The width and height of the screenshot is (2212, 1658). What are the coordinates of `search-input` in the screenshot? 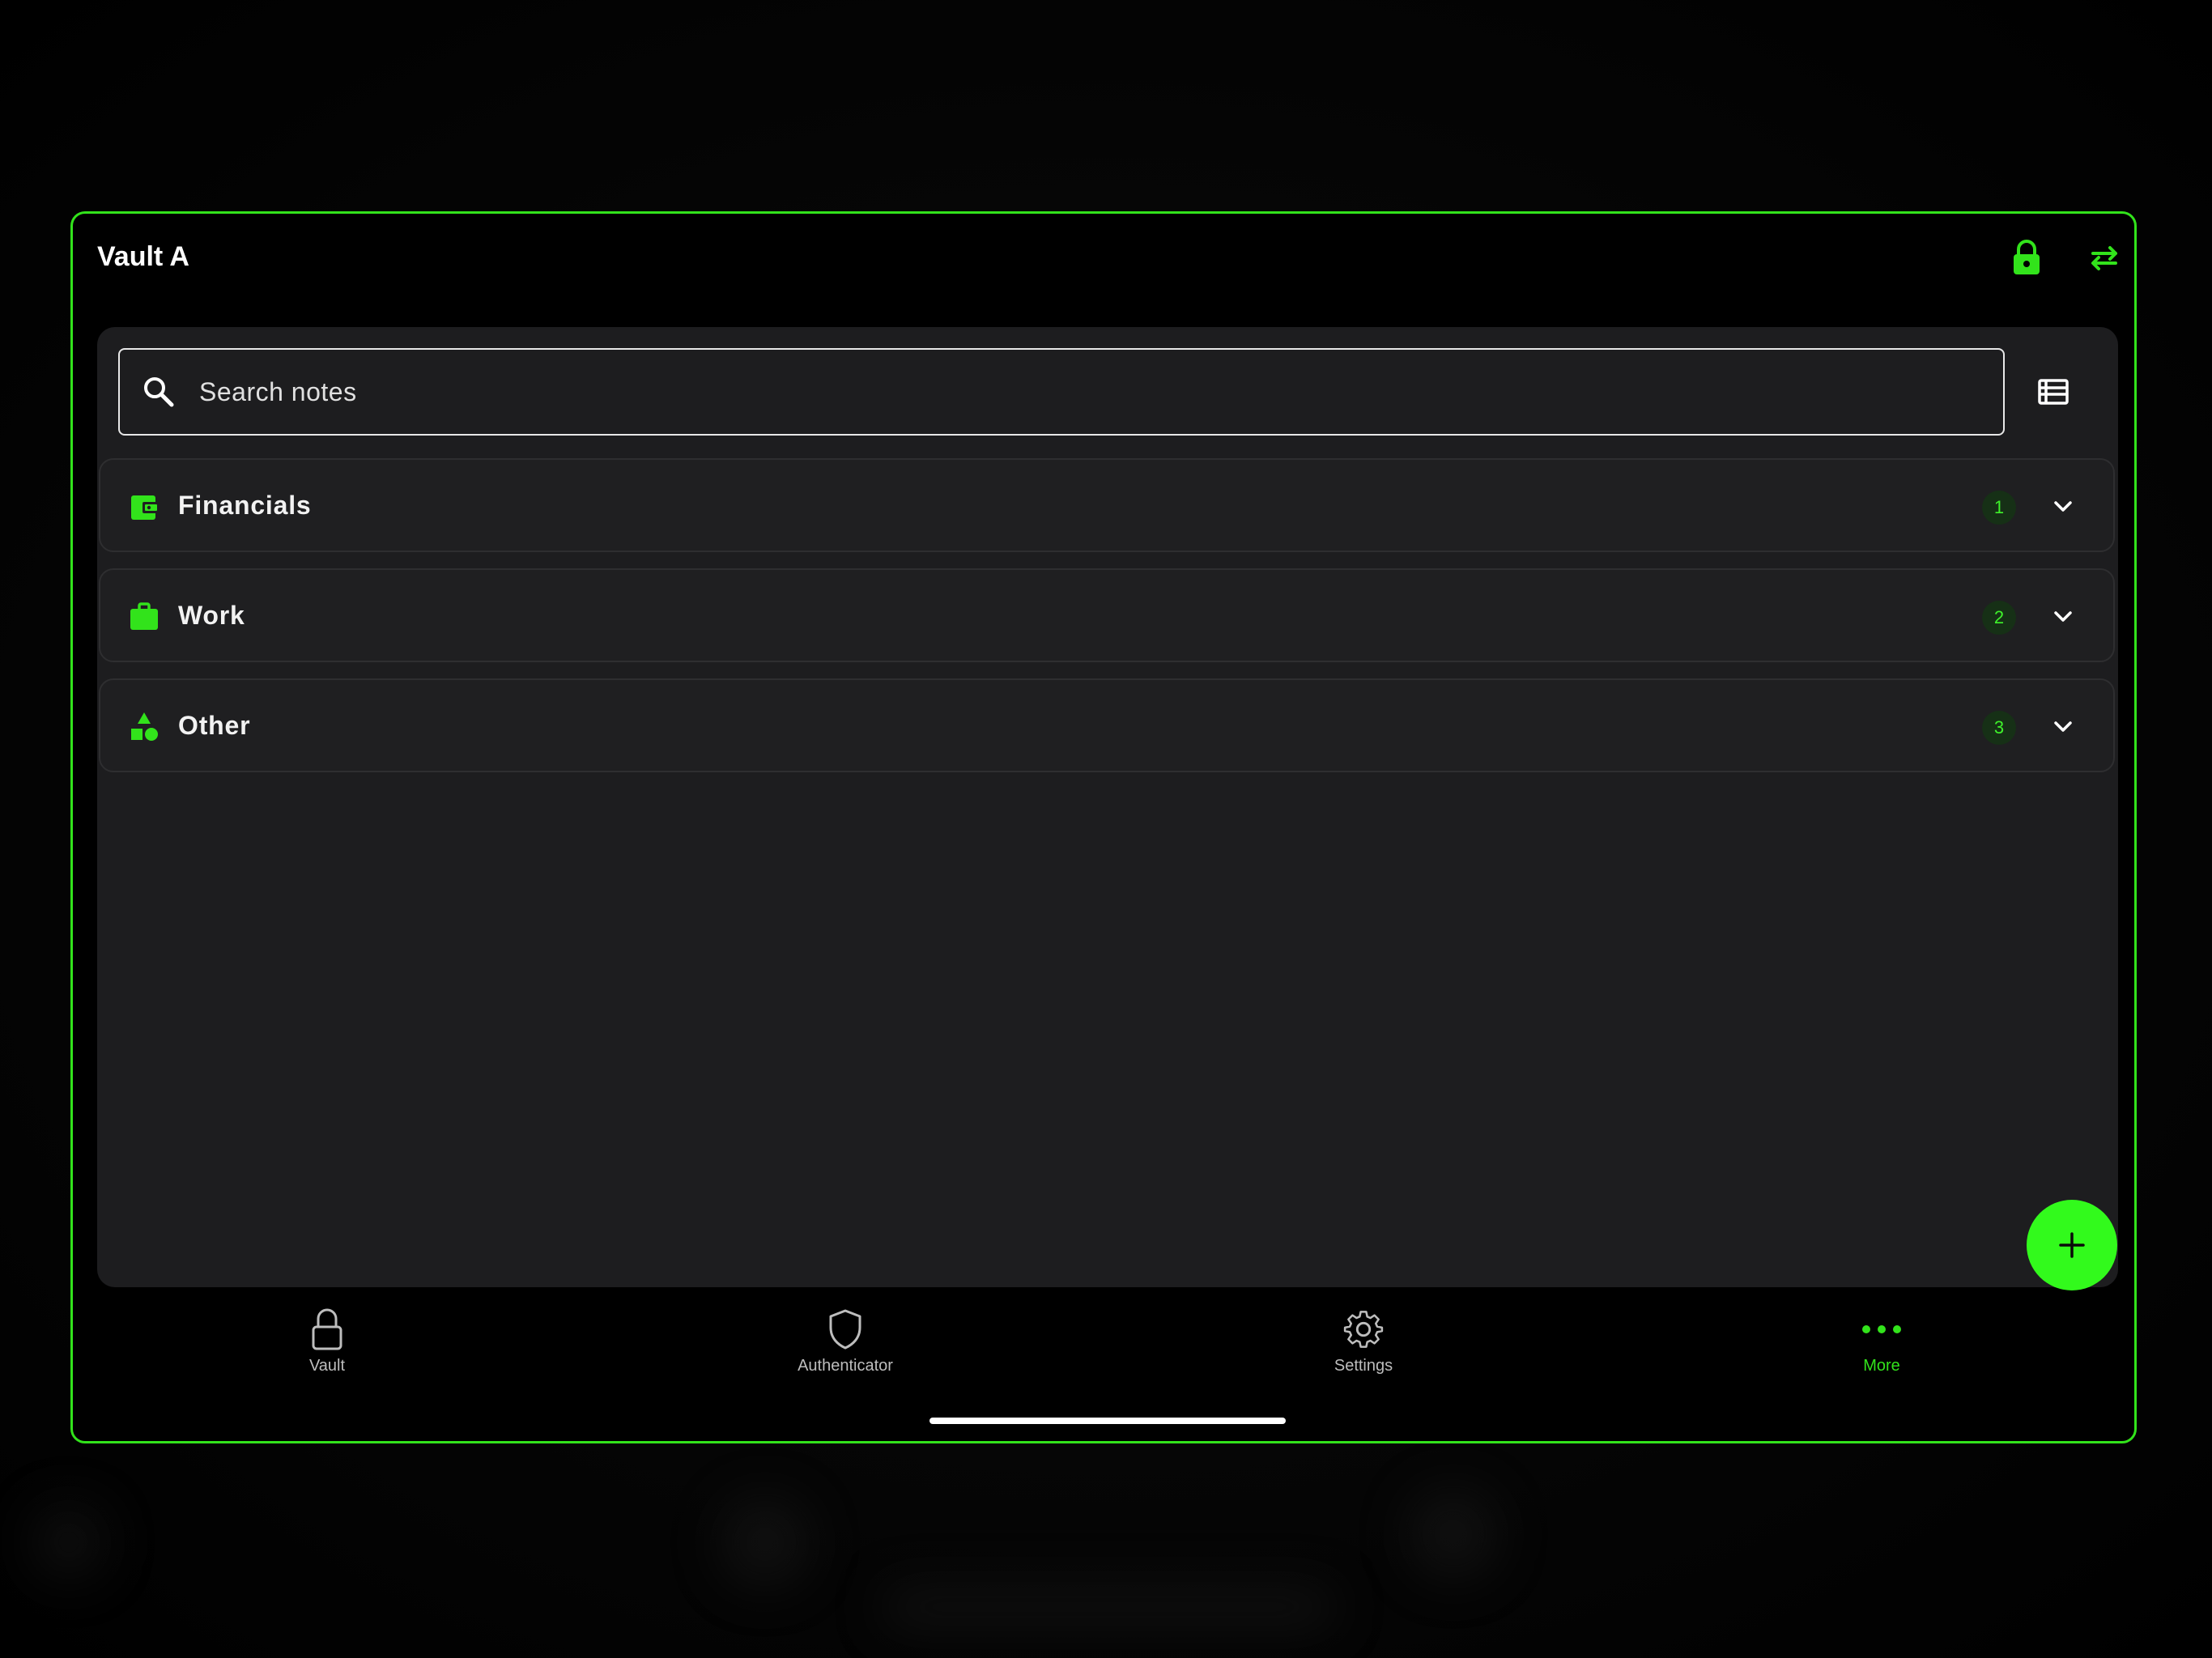 It's located at (1101, 392).